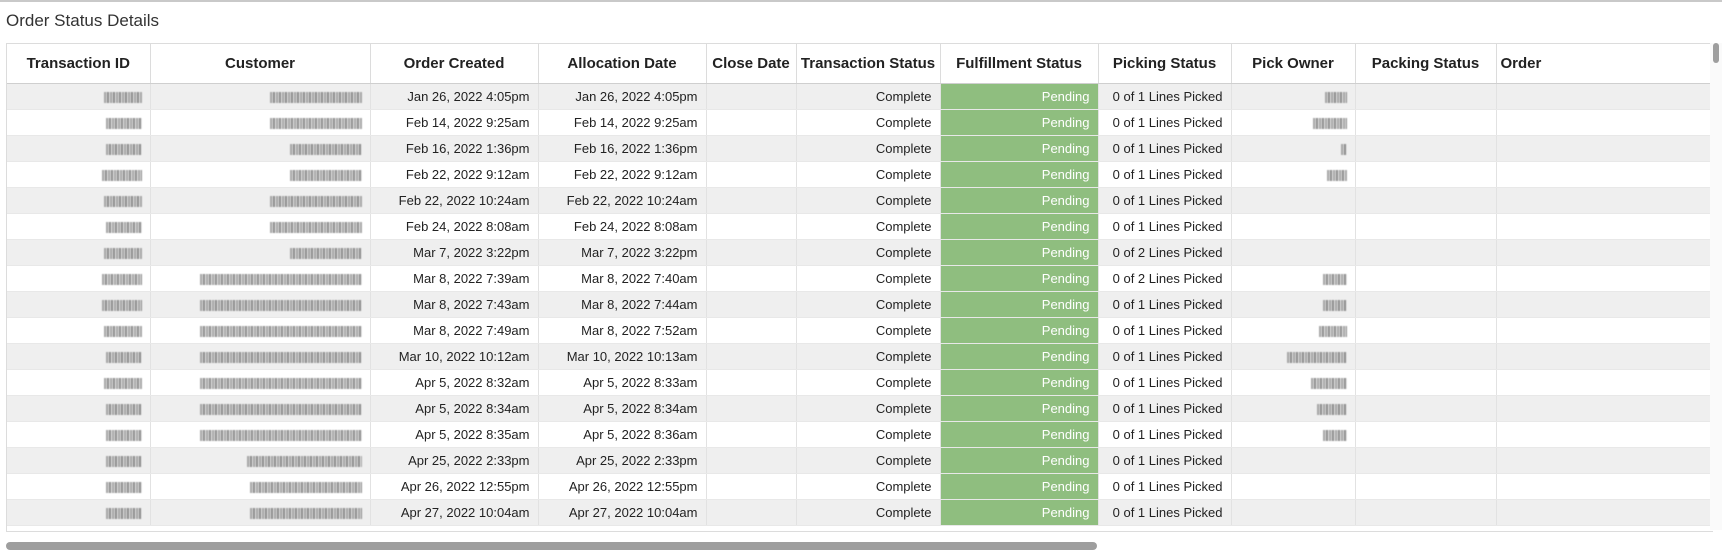 The width and height of the screenshot is (1722, 552). Describe the element at coordinates (454, 226) in the screenshot. I see `cell-order-created: Feb 24, 2022 8:08am` at that location.